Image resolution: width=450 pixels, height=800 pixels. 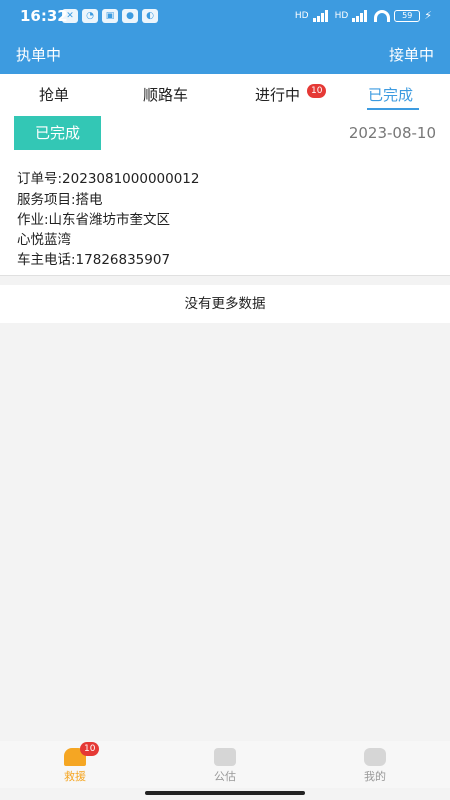 What do you see at coordinates (321, 15) in the screenshot?
I see `signal-icon` at bounding box center [321, 15].